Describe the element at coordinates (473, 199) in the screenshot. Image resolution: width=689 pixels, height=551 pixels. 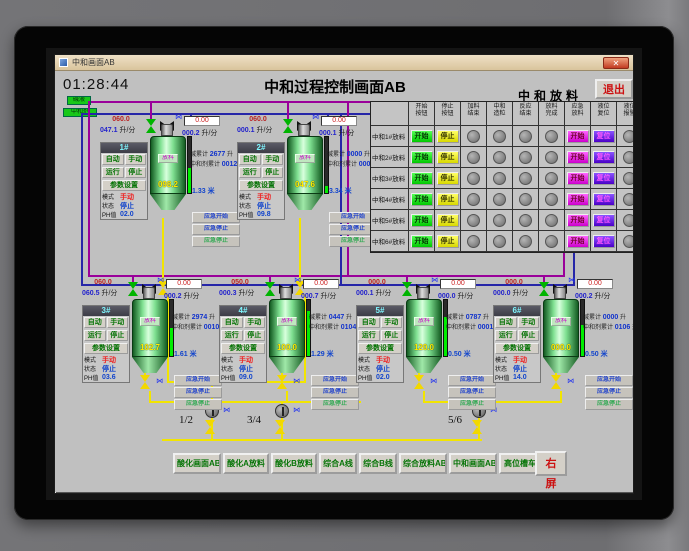
I see `feed-done-indicator` at that location.